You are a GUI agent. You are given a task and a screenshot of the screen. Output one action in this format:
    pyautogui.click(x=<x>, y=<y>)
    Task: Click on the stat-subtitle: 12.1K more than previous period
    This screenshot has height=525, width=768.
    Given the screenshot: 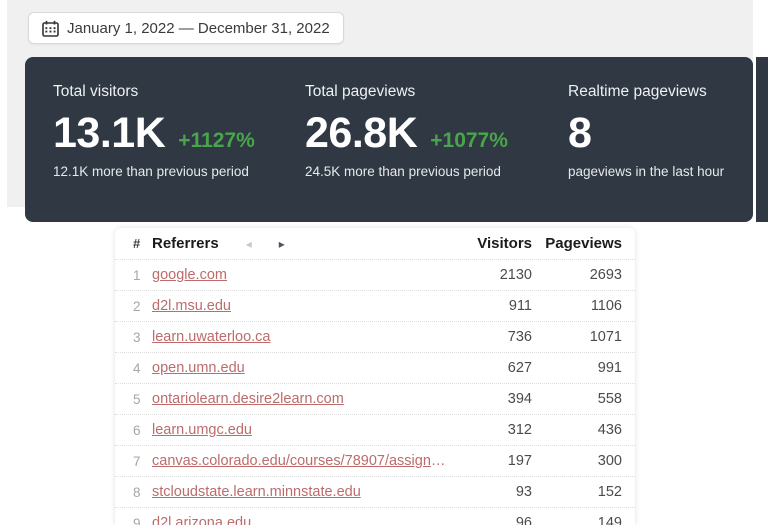 What is the action you would take?
    pyautogui.click(x=151, y=172)
    